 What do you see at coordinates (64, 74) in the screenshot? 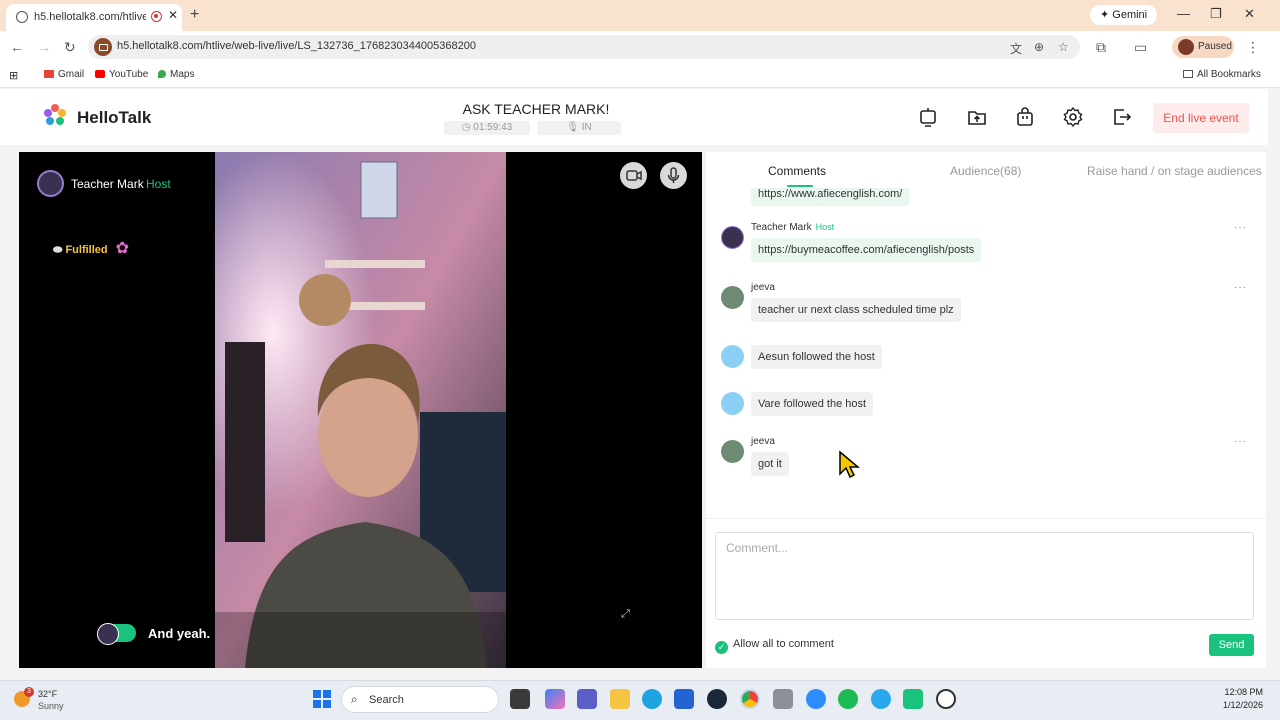
I see `bookmark-gmail: Gmail` at bounding box center [64, 74].